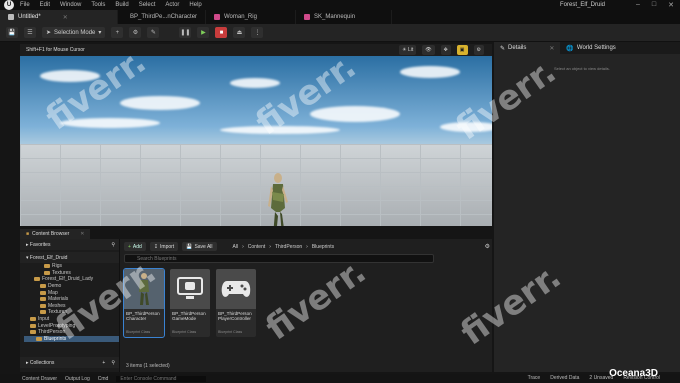 Image resolution: width=680 pixels, height=383 pixels. What do you see at coordinates (288, 247) in the screenshot?
I see `breadcrumb-item: ThirdPerson` at bounding box center [288, 247].